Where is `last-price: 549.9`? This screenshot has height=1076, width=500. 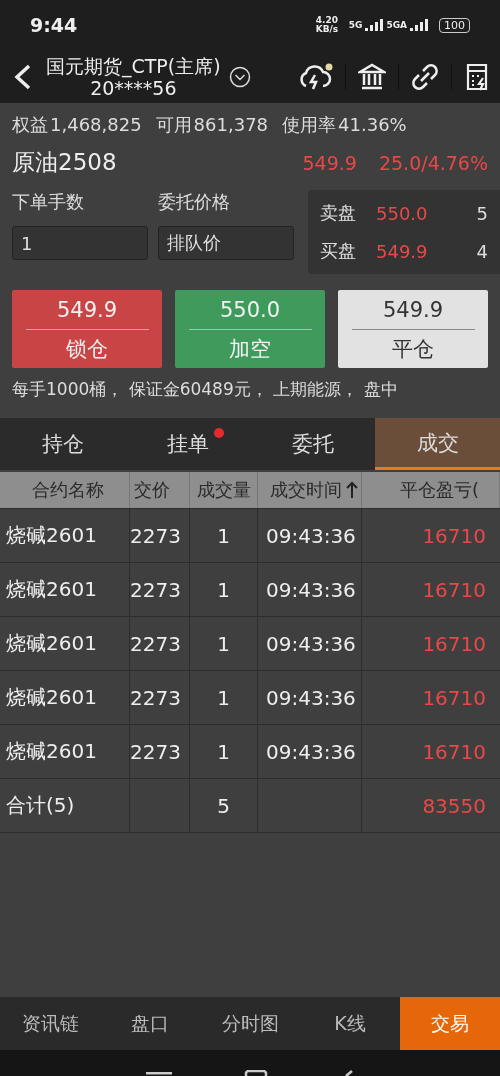
last-price: 549.9 is located at coordinates (329, 162).